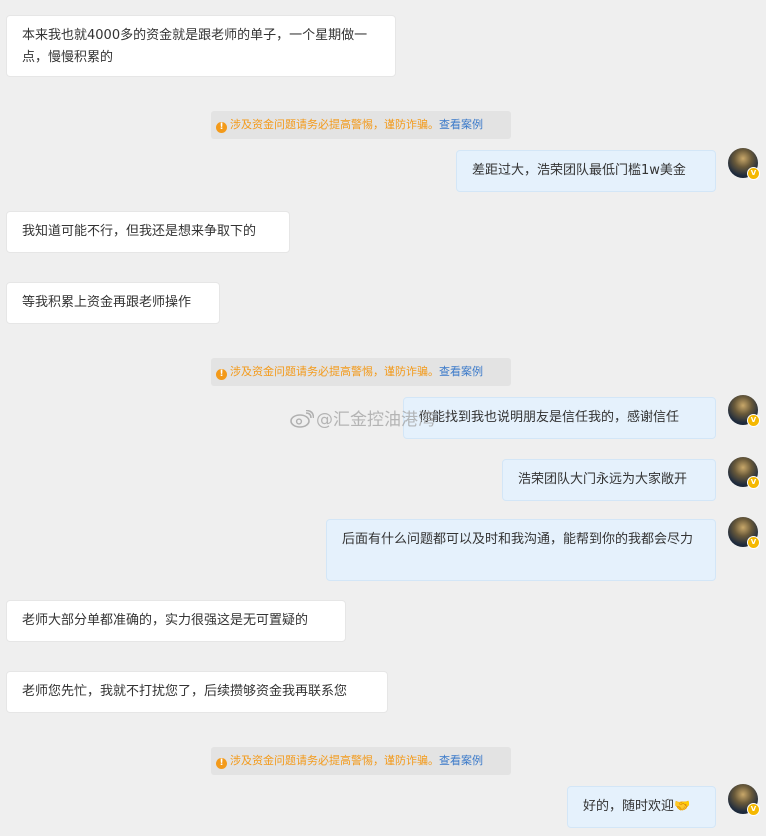 Image resolution: width=766 pixels, height=836 pixels. Describe the element at coordinates (549, 417) in the screenshot. I see `message-text: 你能找到我也说明朋友是信任我的，感谢信任` at that location.